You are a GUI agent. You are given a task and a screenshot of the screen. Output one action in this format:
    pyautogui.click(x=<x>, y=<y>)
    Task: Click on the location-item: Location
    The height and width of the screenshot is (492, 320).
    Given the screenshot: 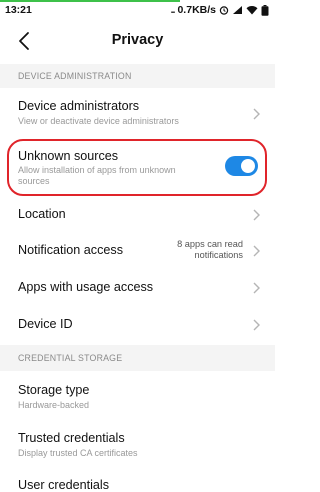 What is the action you would take?
    pyautogui.click(x=137, y=215)
    